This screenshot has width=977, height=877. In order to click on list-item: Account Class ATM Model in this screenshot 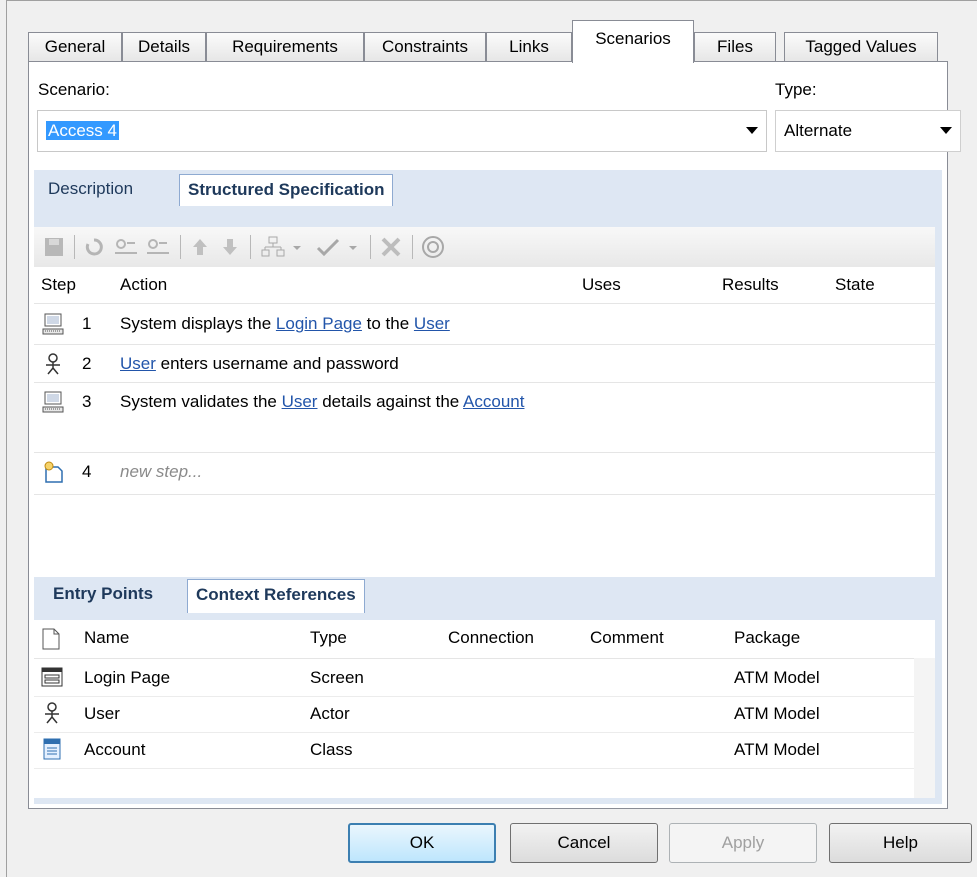, I will do `click(474, 750)`.